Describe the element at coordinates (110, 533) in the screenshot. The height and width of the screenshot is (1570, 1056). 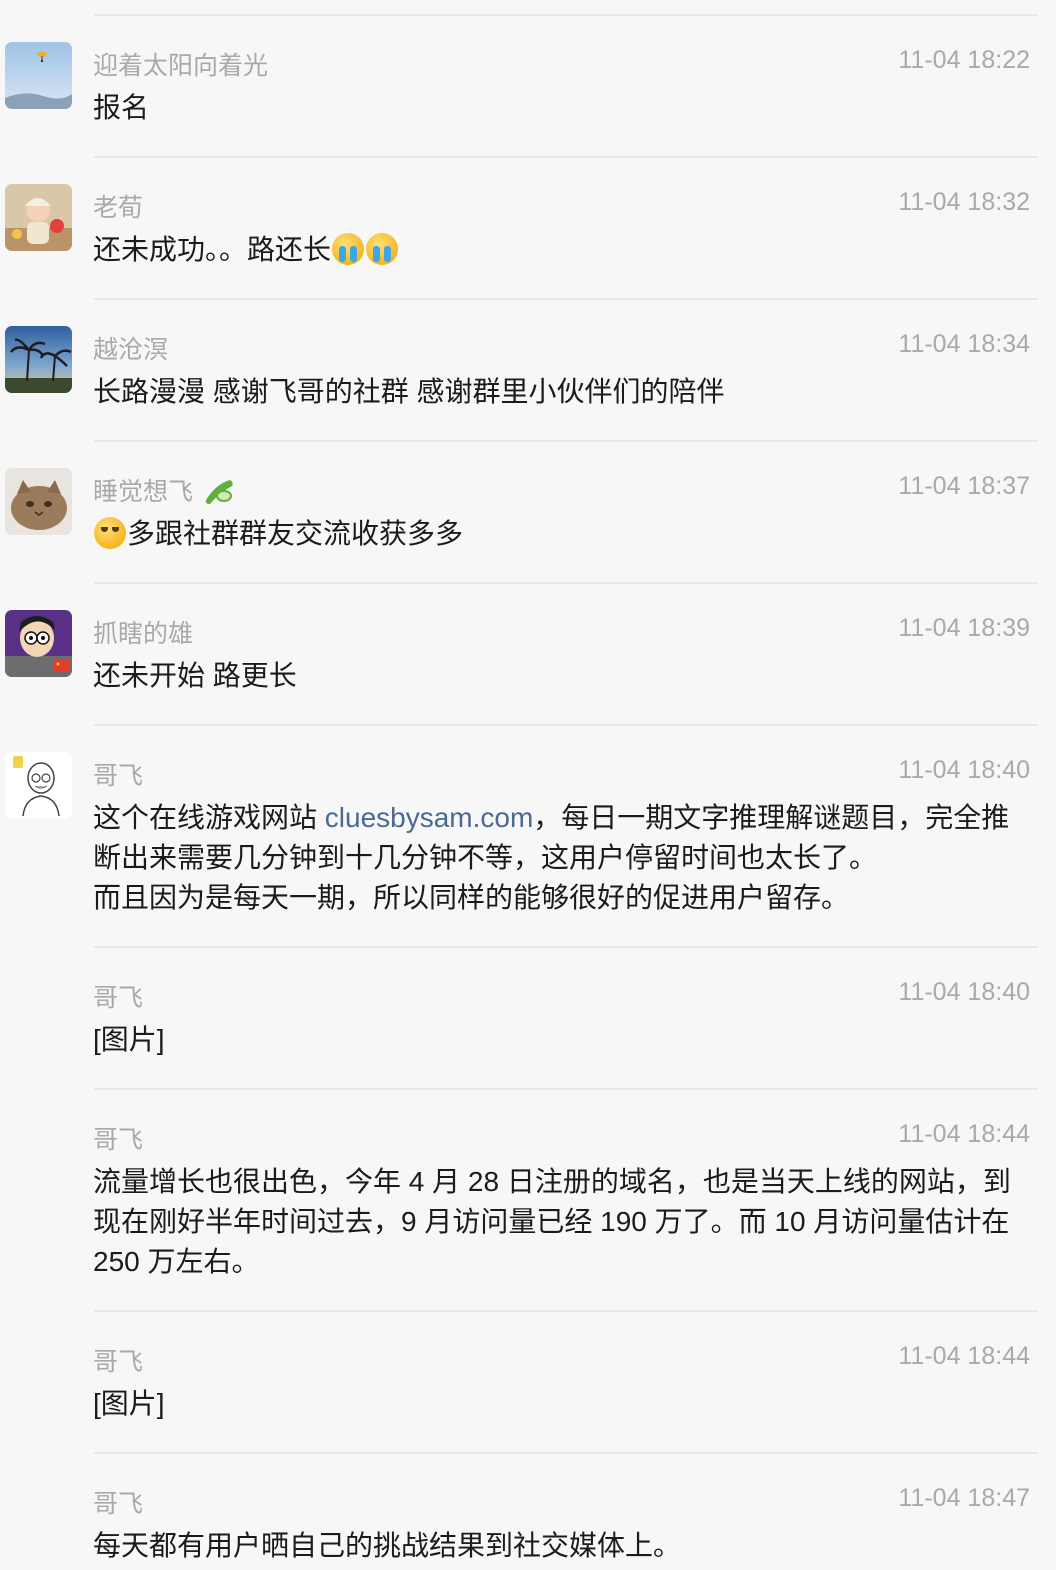
I see `thinking-face-emoji` at that location.